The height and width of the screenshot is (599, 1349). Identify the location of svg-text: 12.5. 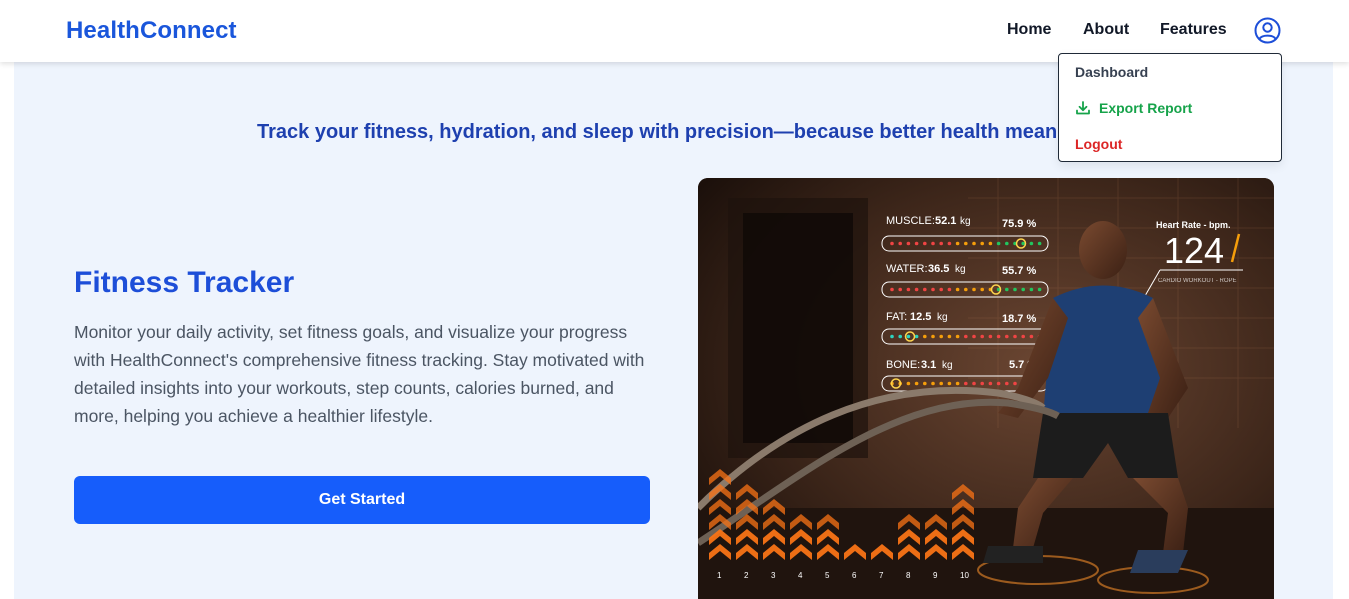
(920, 317).